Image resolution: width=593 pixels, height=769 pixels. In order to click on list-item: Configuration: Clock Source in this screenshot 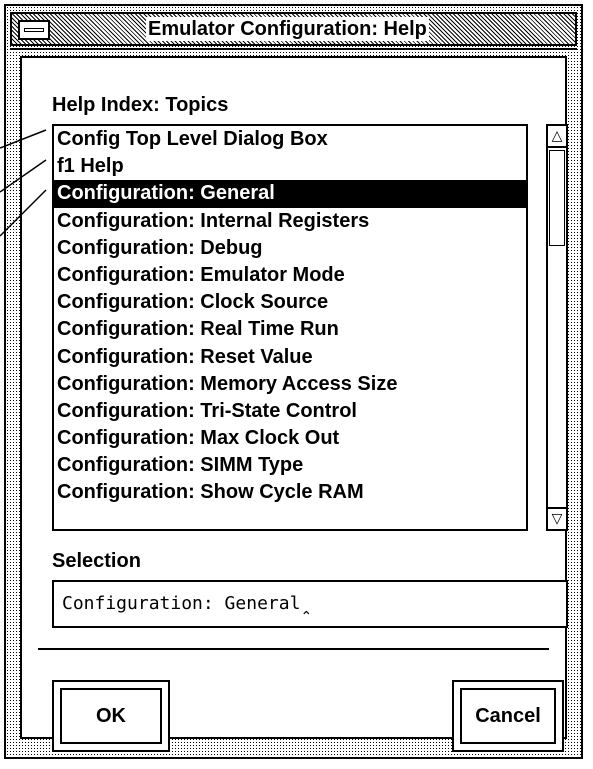, I will do `click(290, 302)`.